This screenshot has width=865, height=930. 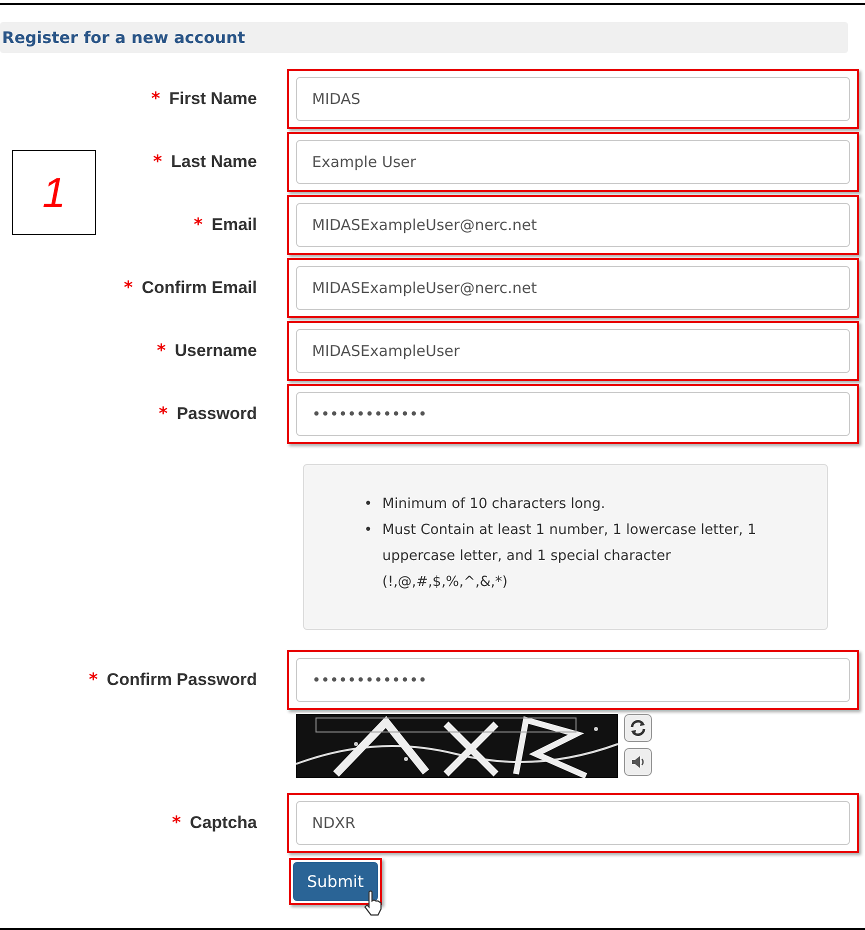 What do you see at coordinates (570, 556) in the screenshot?
I see `rule-text: Must Contain at least 1 number, 1 lowercase letter, 1 uppercase letter, and 1 special character (!,@,#,$,%,^,&,*)` at bounding box center [570, 556].